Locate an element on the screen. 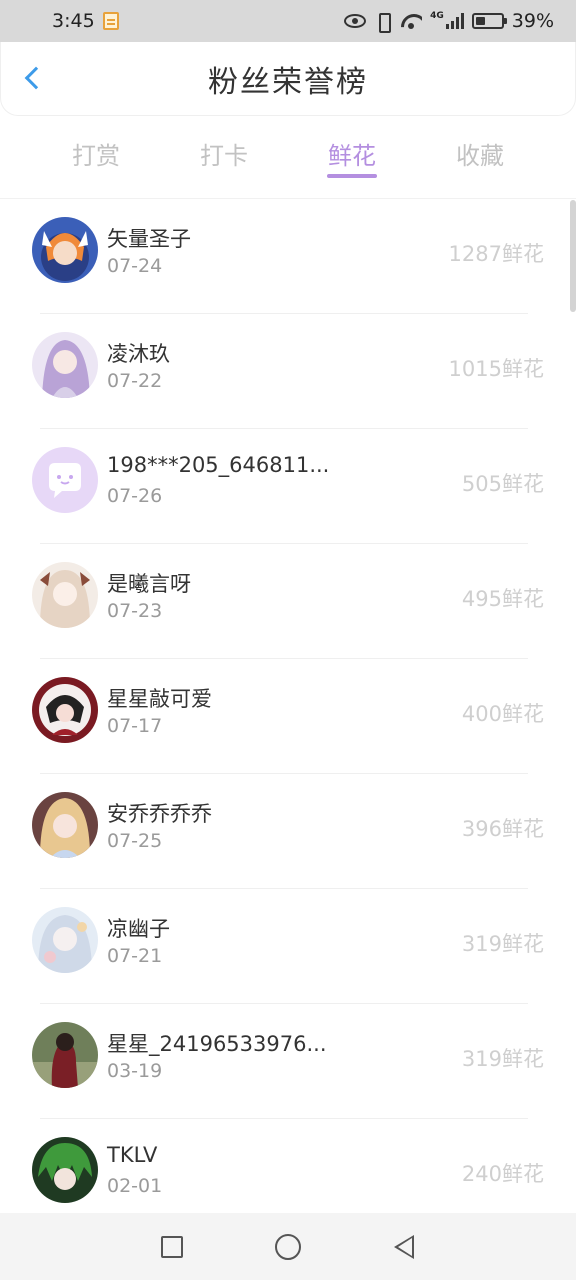 The height and width of the screenshot is (1280, 576). list-item: 凉幽子 07-21 319鲜花 is located at coordinates (288, 946).